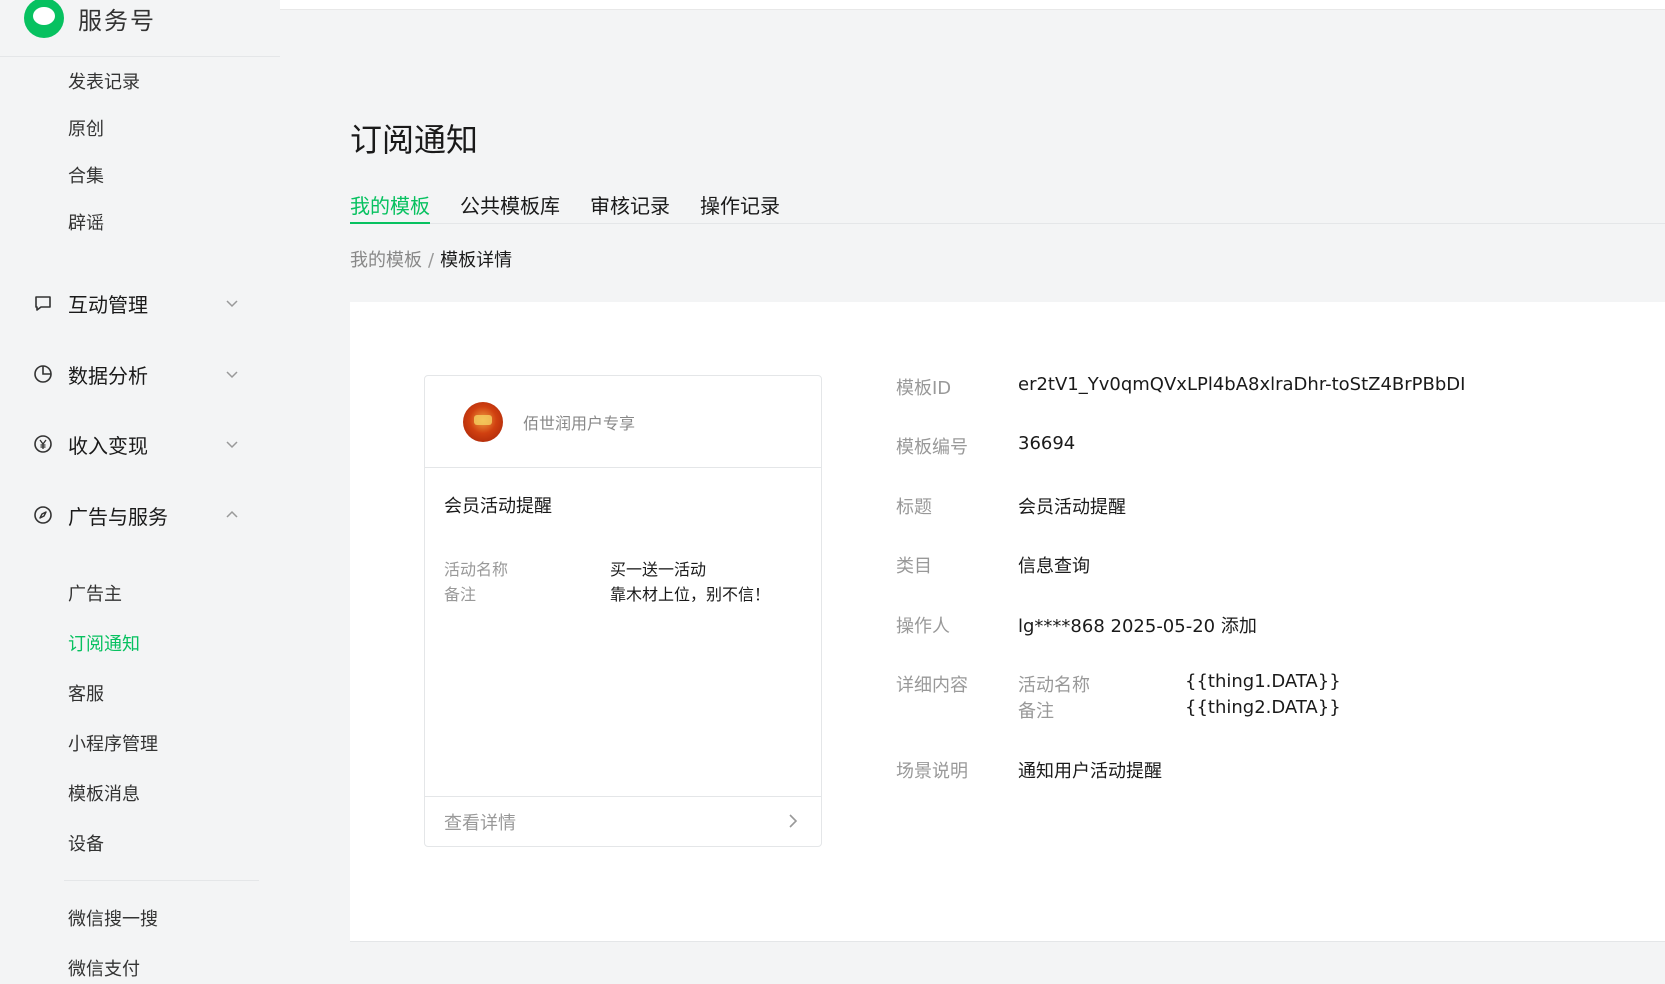  What do you see at coordinates (658, 569) in the screenshot?
I see `preview-field-value: 买一送一活动` at bounding box center [658, 569].